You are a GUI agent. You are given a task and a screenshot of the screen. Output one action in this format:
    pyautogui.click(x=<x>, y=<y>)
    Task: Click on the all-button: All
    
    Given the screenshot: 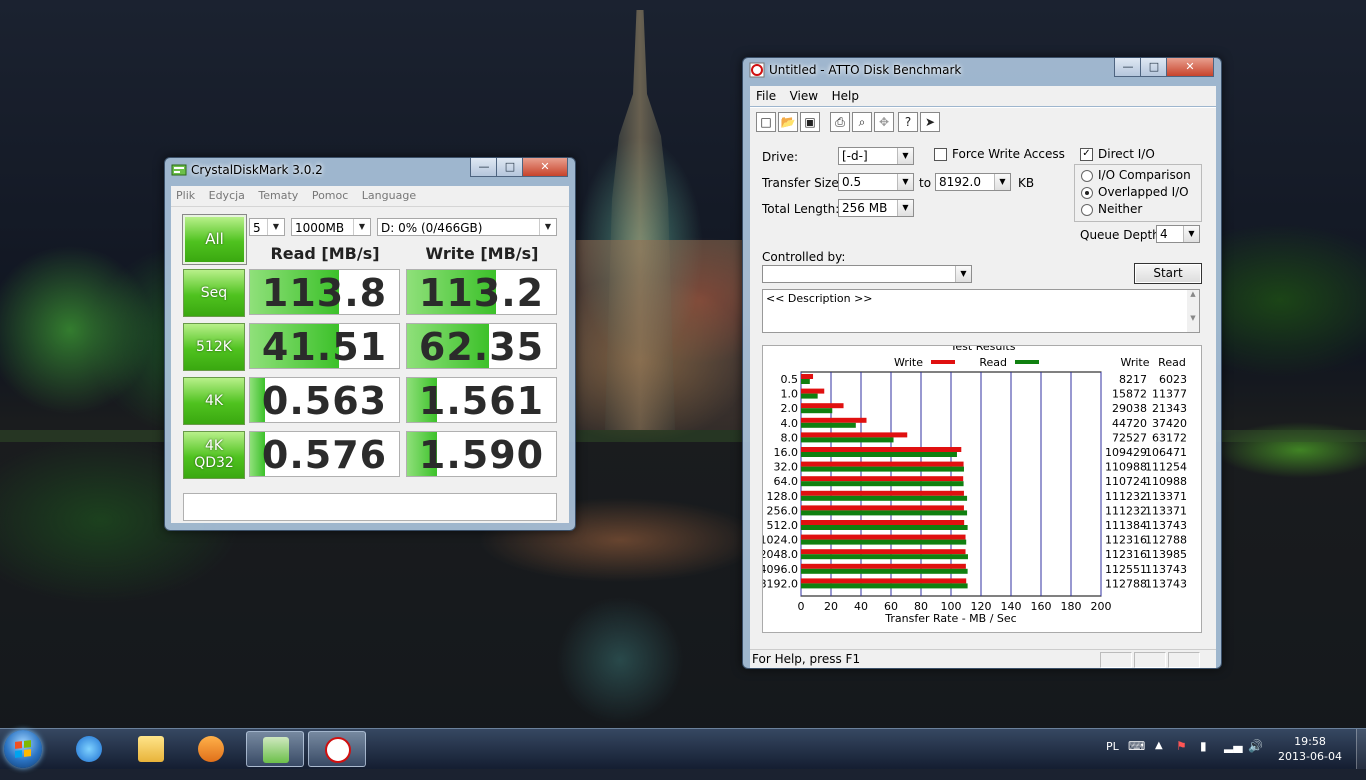 What is the action you would take?
    pyautogui.click(x=214, y=239)
    